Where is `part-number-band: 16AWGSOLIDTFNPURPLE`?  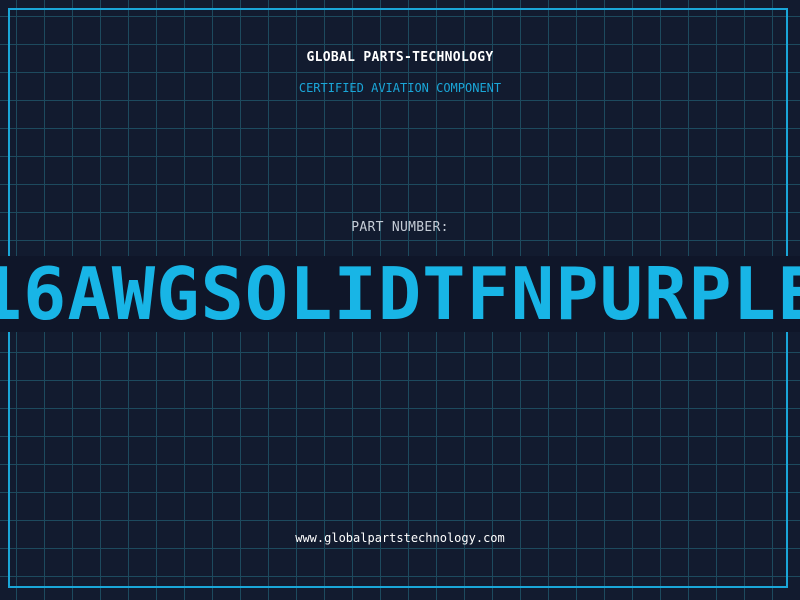
part-number-band: 16AWGSOLIDTFNPURPLE is located at coordinates (400, 294).